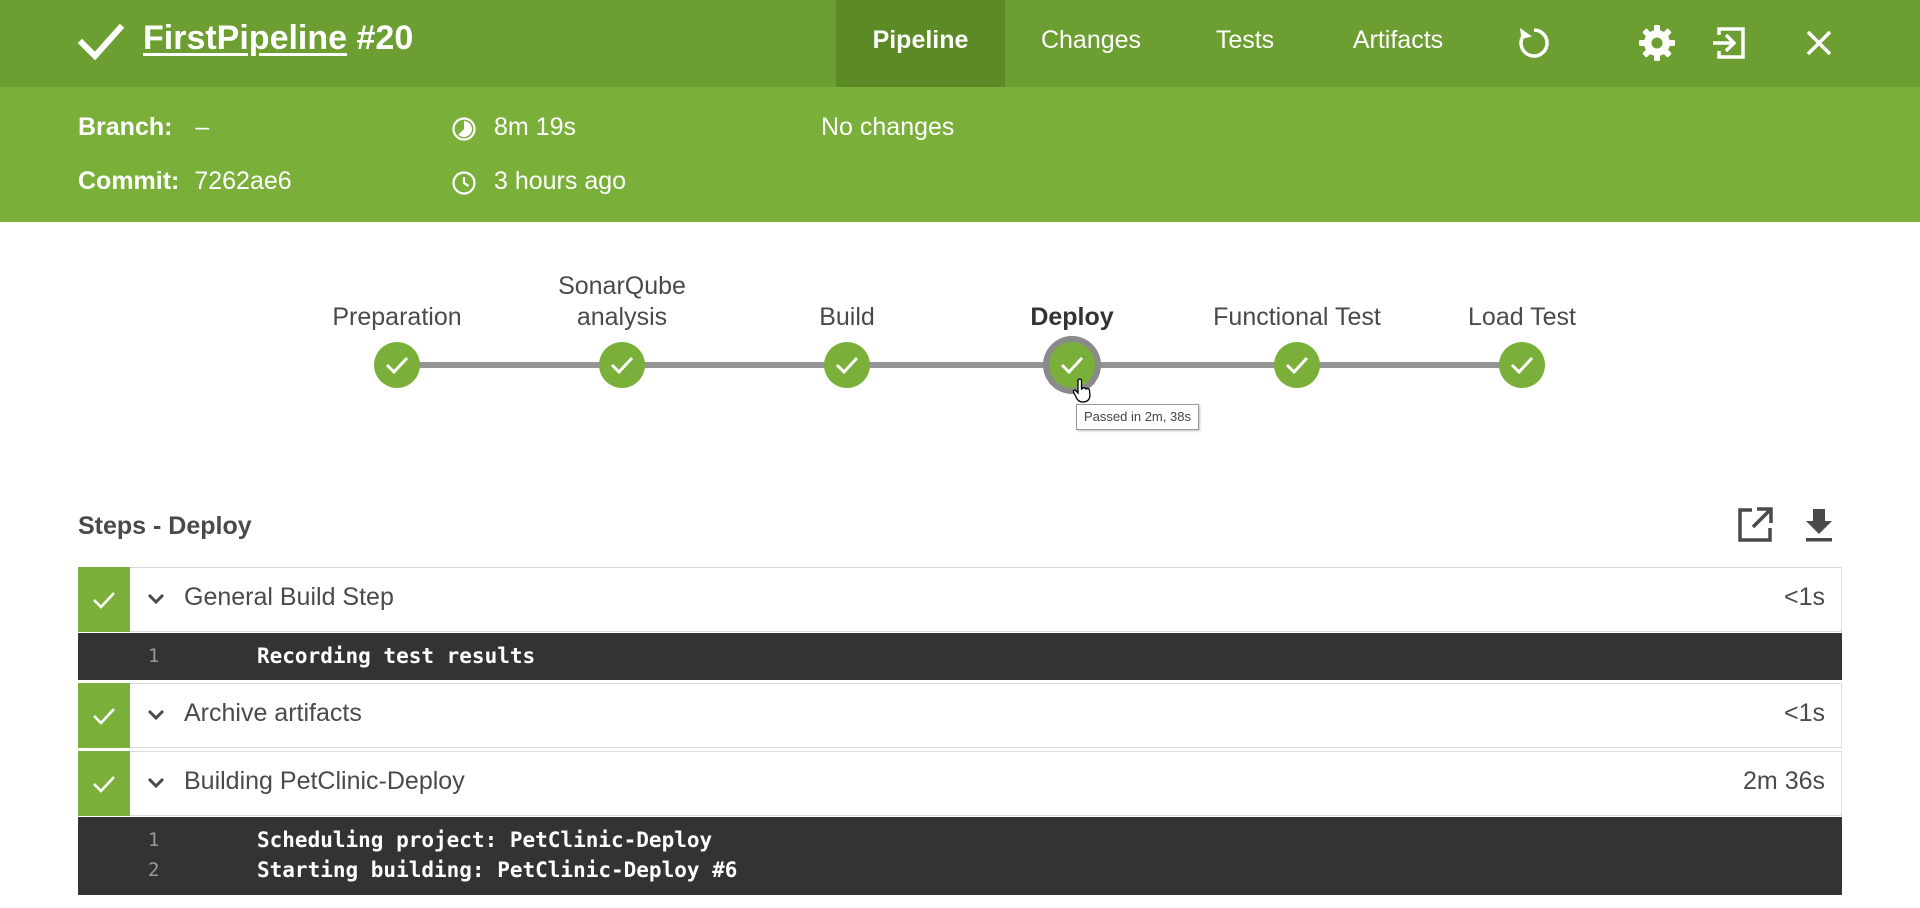 Image resolution: width=1920 pixels, height=908 pixels. What do you see at coordinates (101, 42) in the screenshot?
I see `success-check-icon` at bounding box center [101, 42].